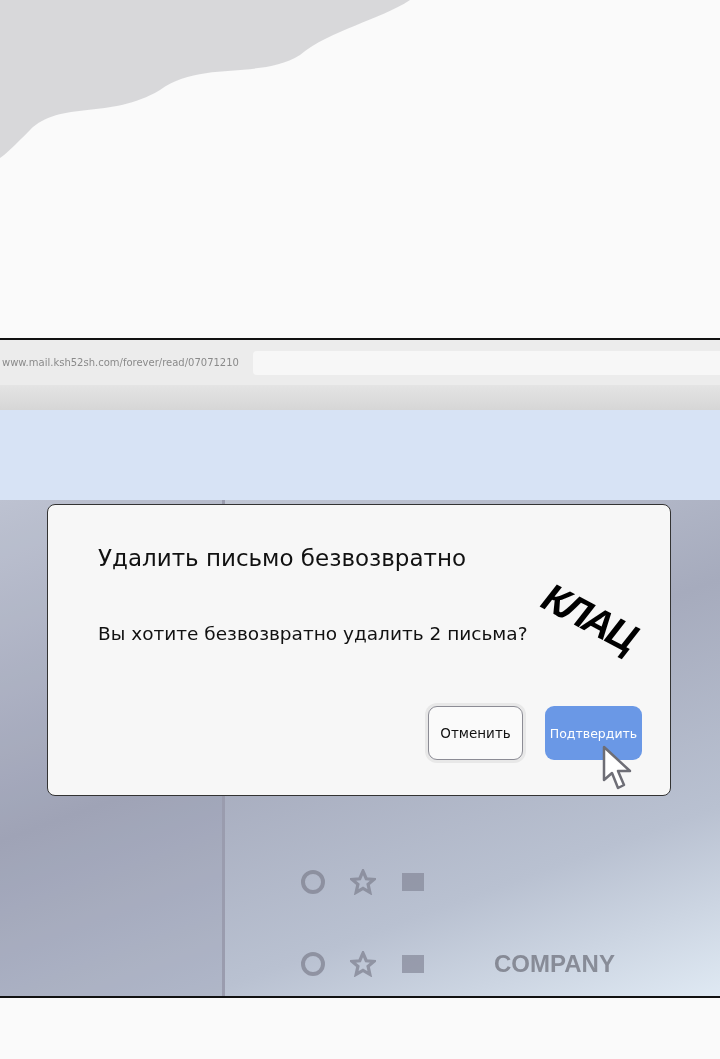 This screenshot has height=1059, width=720. I want to click on dialog-title: Удалить письмо безвозвратно, so click(282, 558).